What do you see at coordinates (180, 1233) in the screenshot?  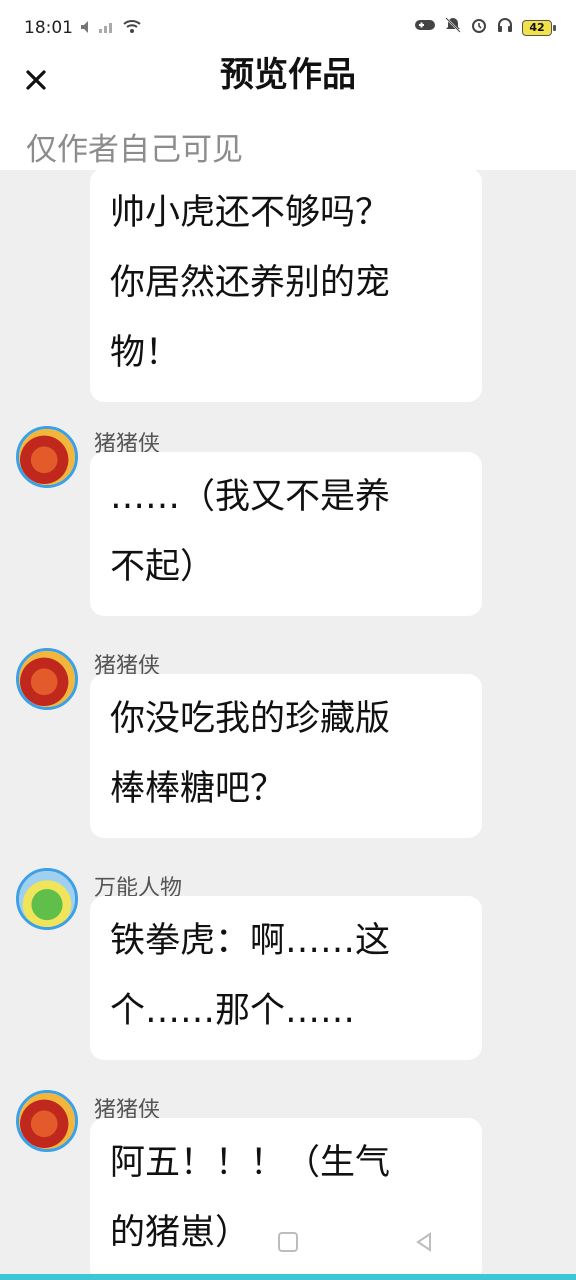 I see `message-line: 的猪崽）` at bounding box center [180, 1233].